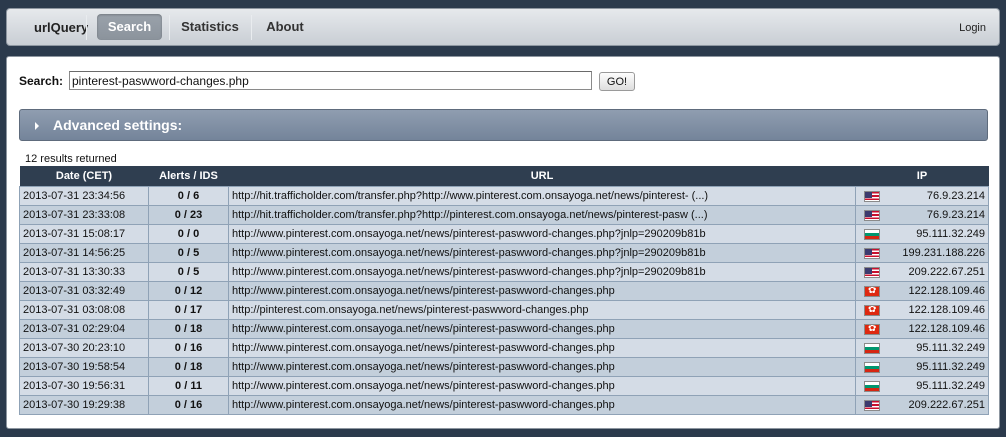 This screenshot has width=1006, height=437. I want to click on column-header-ip: IP, so click(922, 176).